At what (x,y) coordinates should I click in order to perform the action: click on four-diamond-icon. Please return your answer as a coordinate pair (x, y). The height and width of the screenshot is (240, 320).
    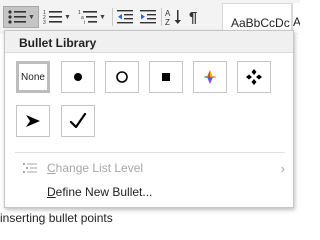
    Looking at the image, I should click on (254, 77).